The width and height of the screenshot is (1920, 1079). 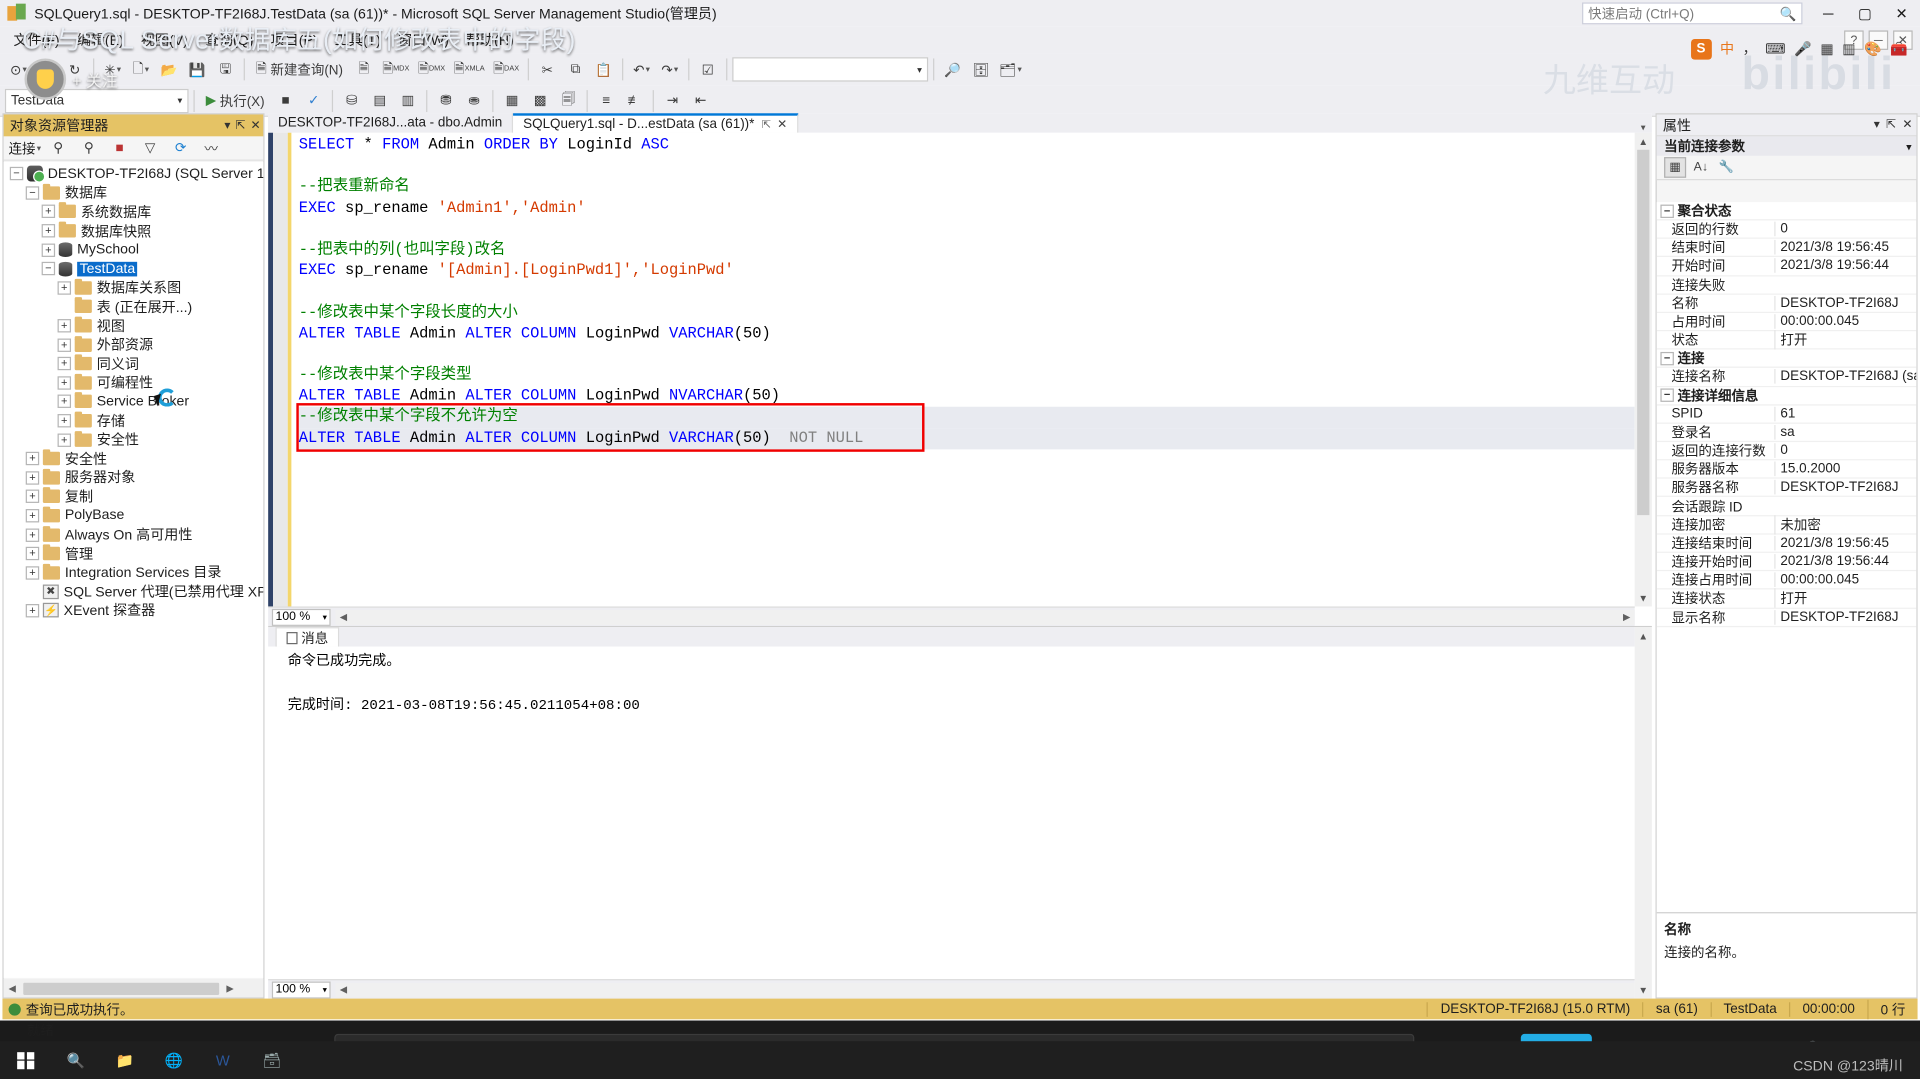 What do you see at coordinates (121, 988) in the screenshot?
I see `hscroll-thumb` at bounding box center [121, 988].